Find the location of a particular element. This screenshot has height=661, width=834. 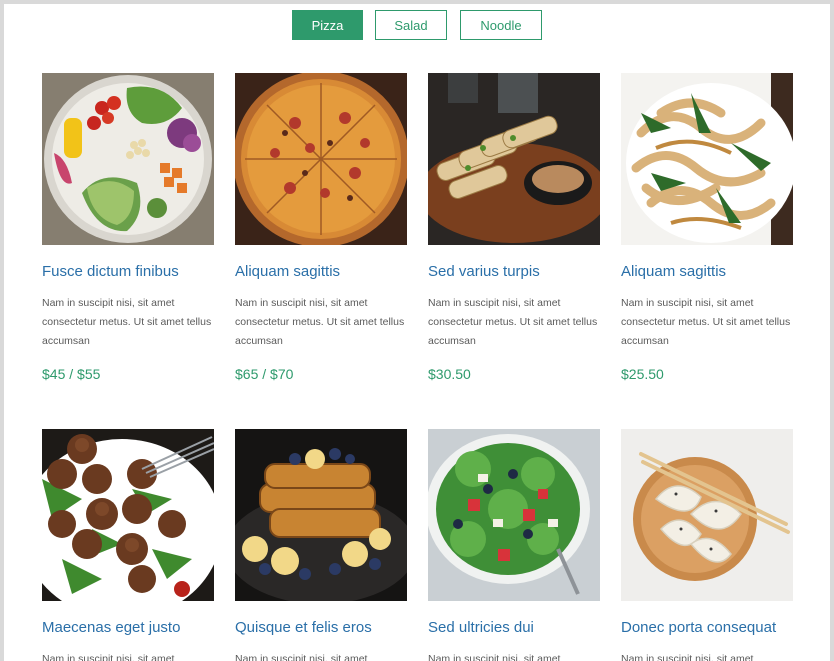

product-title: Maecenas eget justo is located at coordinates (111, 627).